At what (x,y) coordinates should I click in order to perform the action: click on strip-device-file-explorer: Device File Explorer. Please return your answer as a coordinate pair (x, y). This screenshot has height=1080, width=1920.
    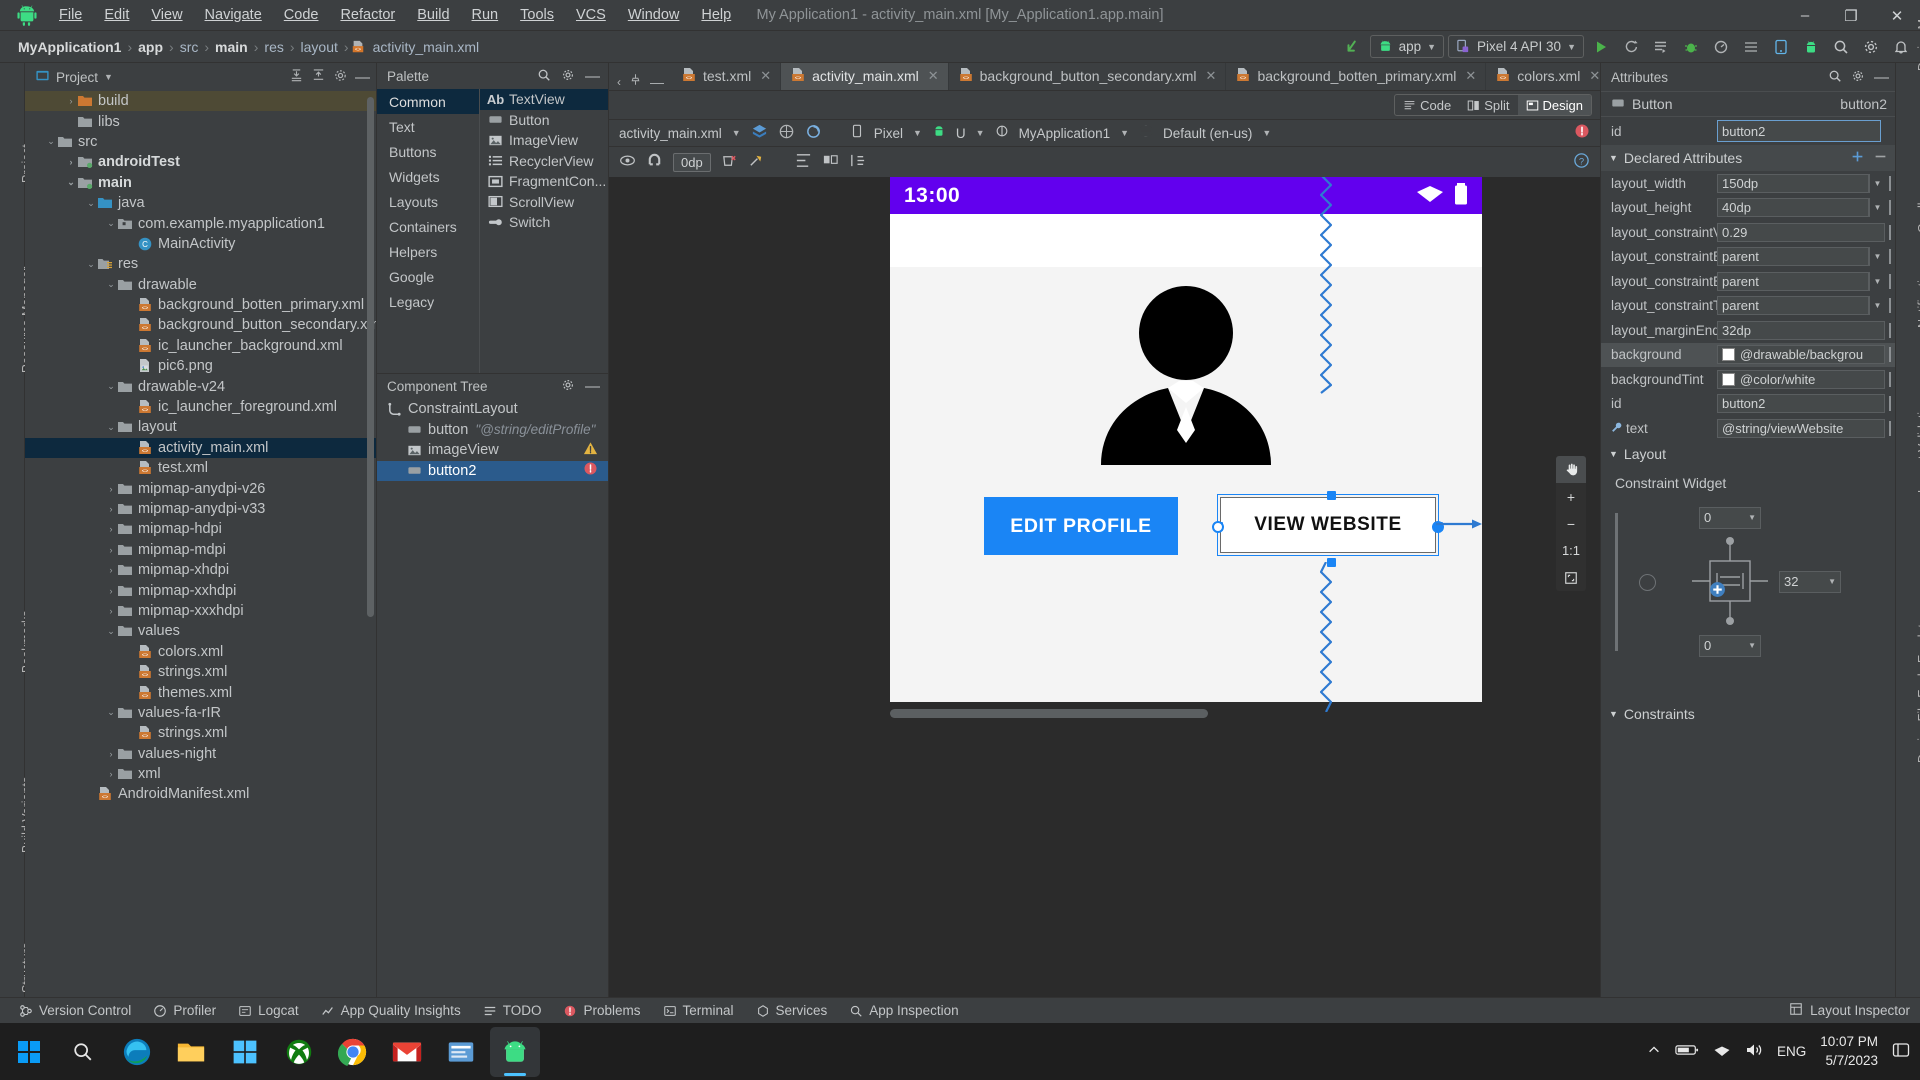
    Looking at the image, I should click on (1918, 707).